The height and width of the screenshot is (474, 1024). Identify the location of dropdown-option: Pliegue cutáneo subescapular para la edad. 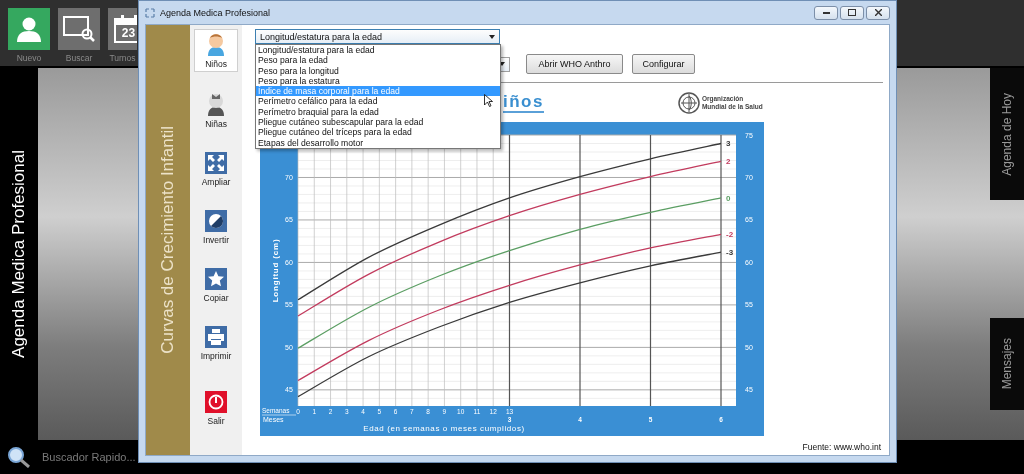
(378, 122).